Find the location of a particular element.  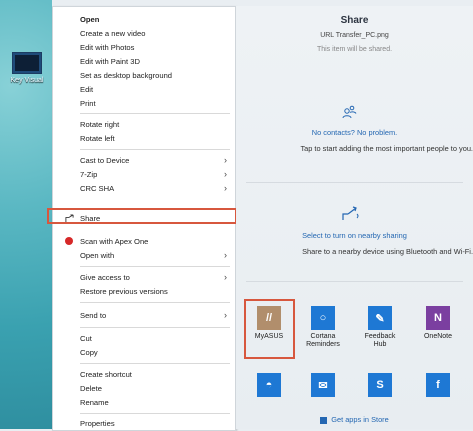

menu-item-print: Print is located at coordinates (143, 103).